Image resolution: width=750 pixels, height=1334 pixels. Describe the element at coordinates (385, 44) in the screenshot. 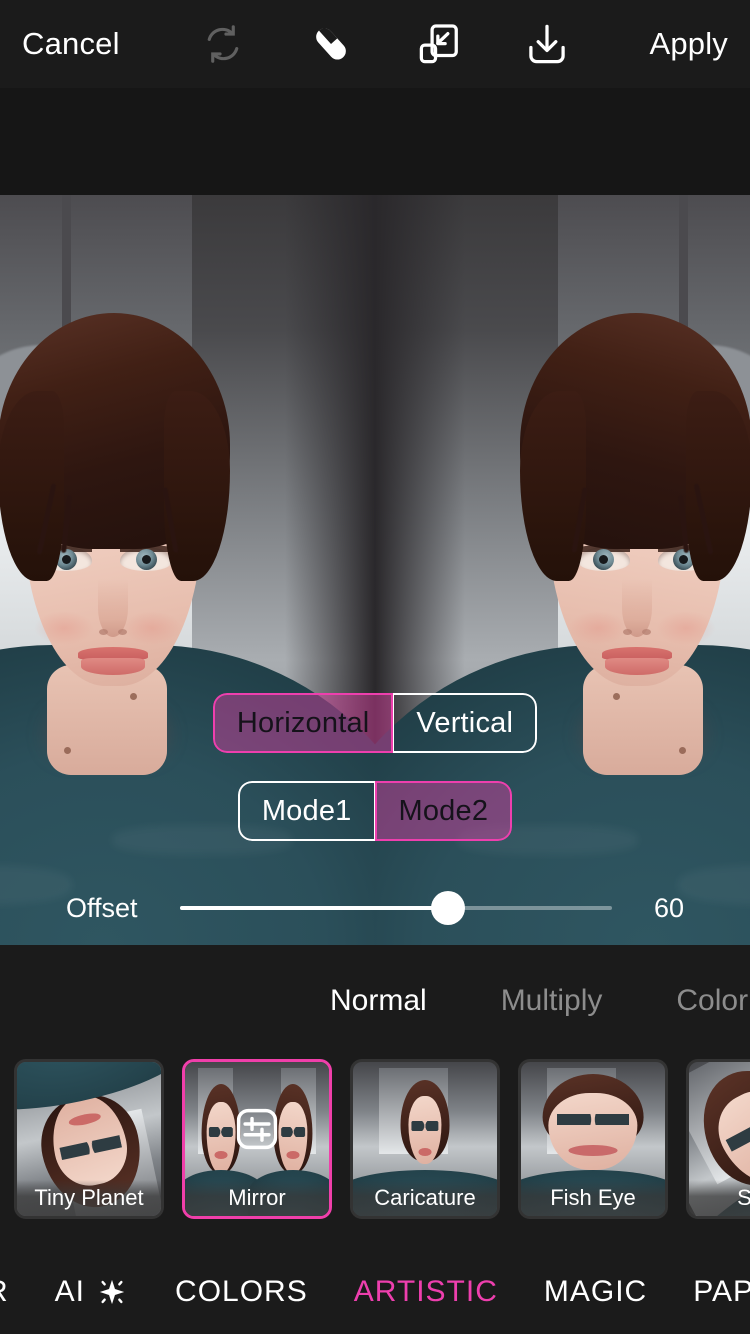

I see `top-toolbar-icons` at that location.